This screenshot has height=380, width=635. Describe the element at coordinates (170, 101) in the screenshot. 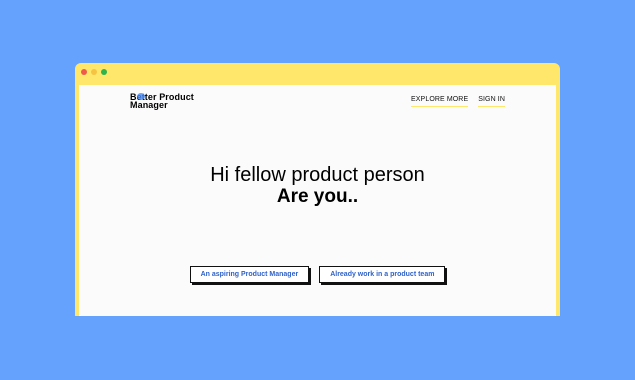

I see `site-logo: Better Product Manager` at that location.